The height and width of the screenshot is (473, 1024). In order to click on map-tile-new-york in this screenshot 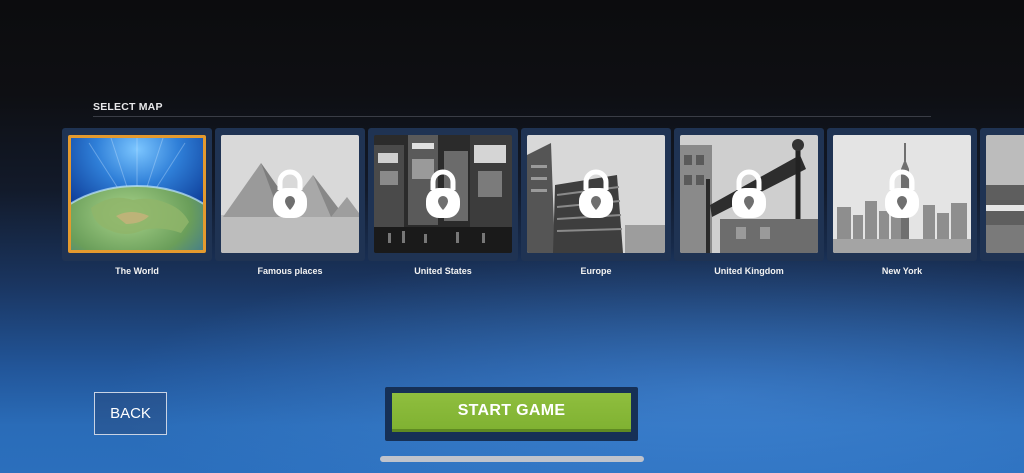, I will do `click(902, 194)`.